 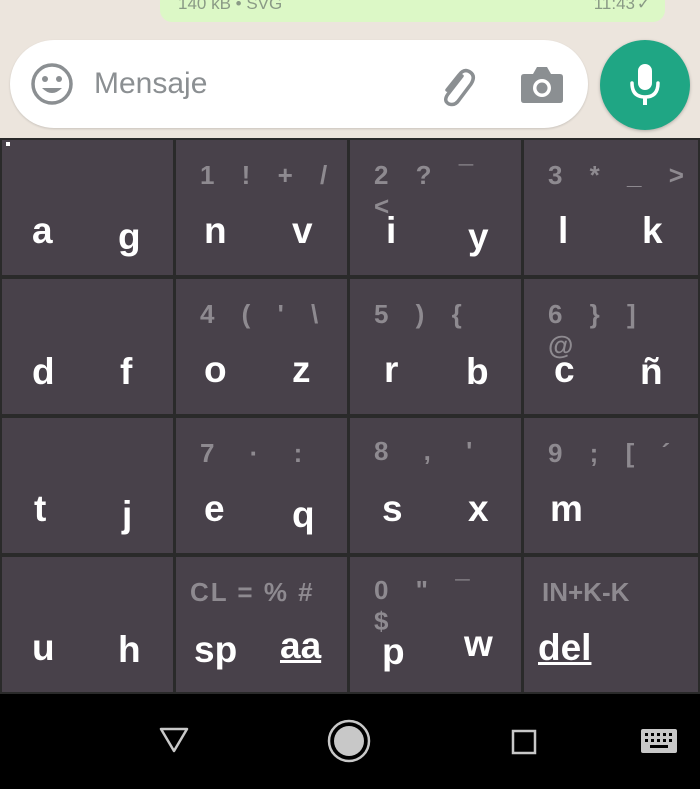 I want to click on system-nav-bar, so click(x=350, y=741).